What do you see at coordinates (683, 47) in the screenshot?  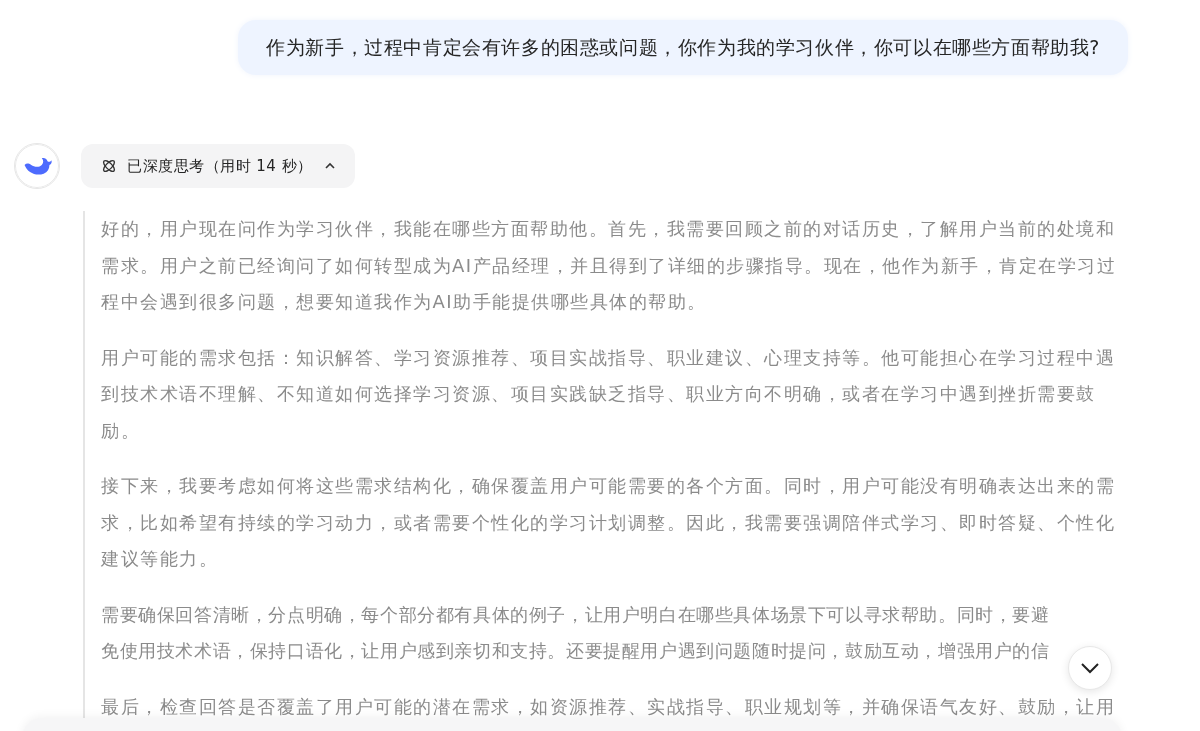 I see `user-message: 作为新手，过程中肯定会有许多的困惑或问题，你作为我的学习伙伴，你可以在哪些方面帮助我?` at bounding box center [683, 47].